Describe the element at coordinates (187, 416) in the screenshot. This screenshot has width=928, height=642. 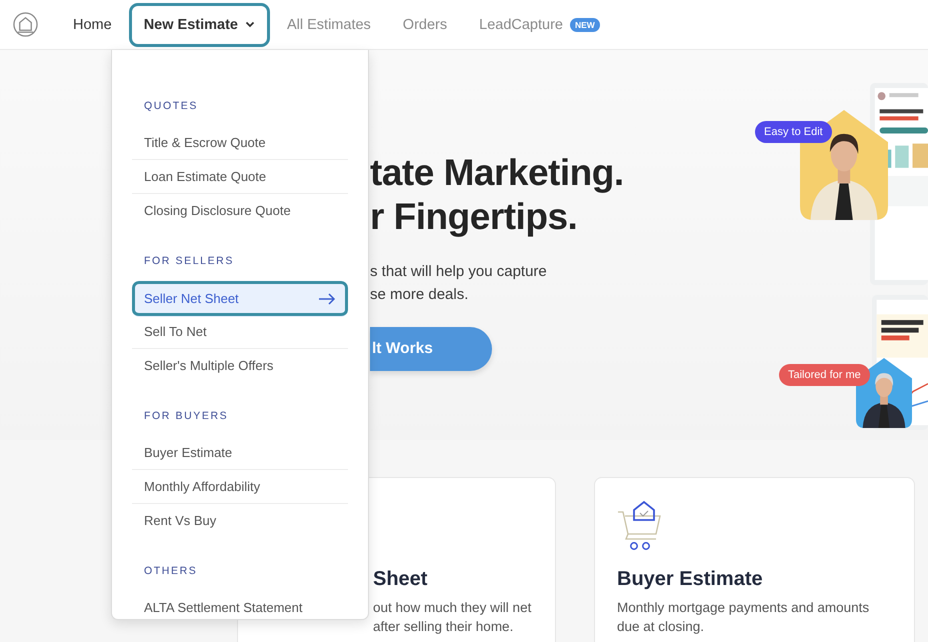
I see `section-heading: FOR BUYERS` at that location.